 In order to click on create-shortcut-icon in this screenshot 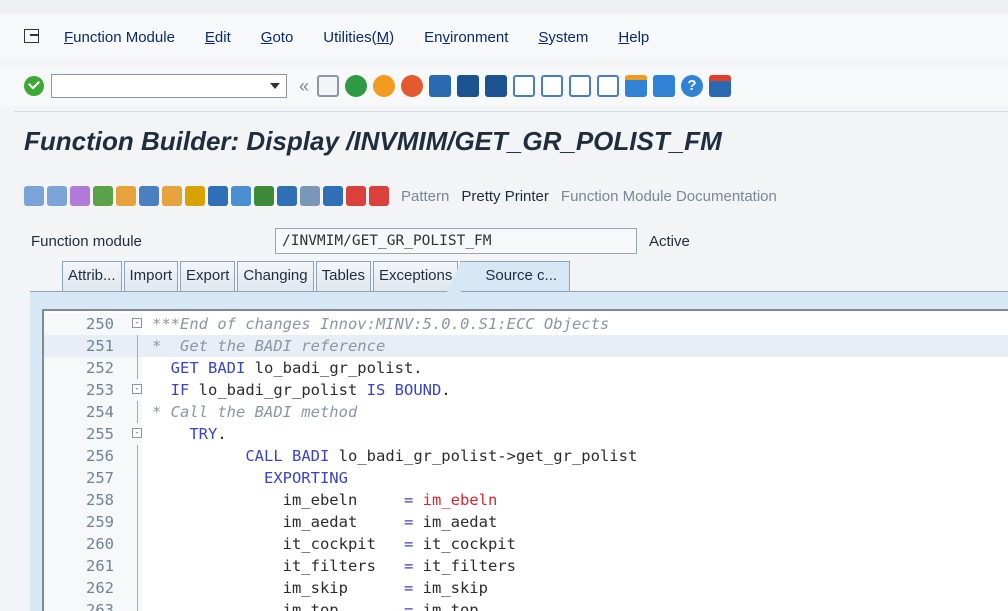, I will do `click(664, 86)`.